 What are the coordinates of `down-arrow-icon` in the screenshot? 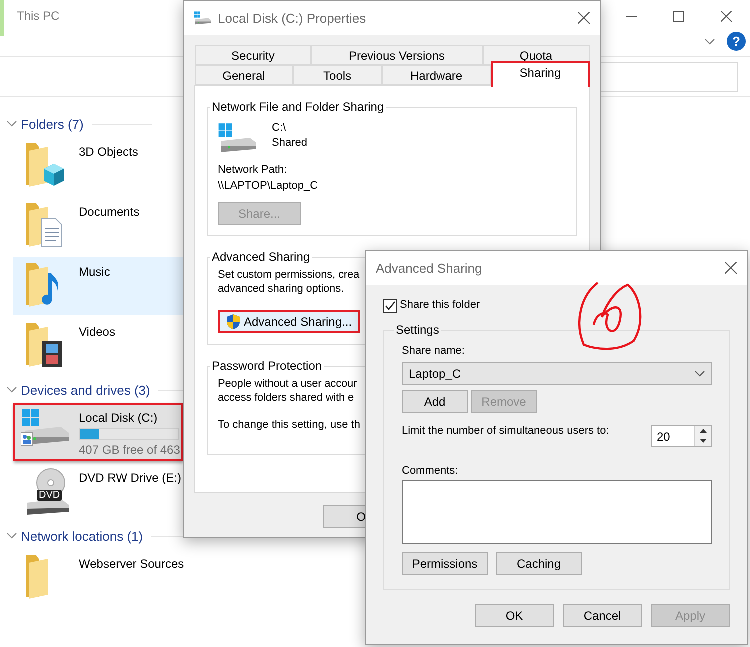 It's located at (703, 441).